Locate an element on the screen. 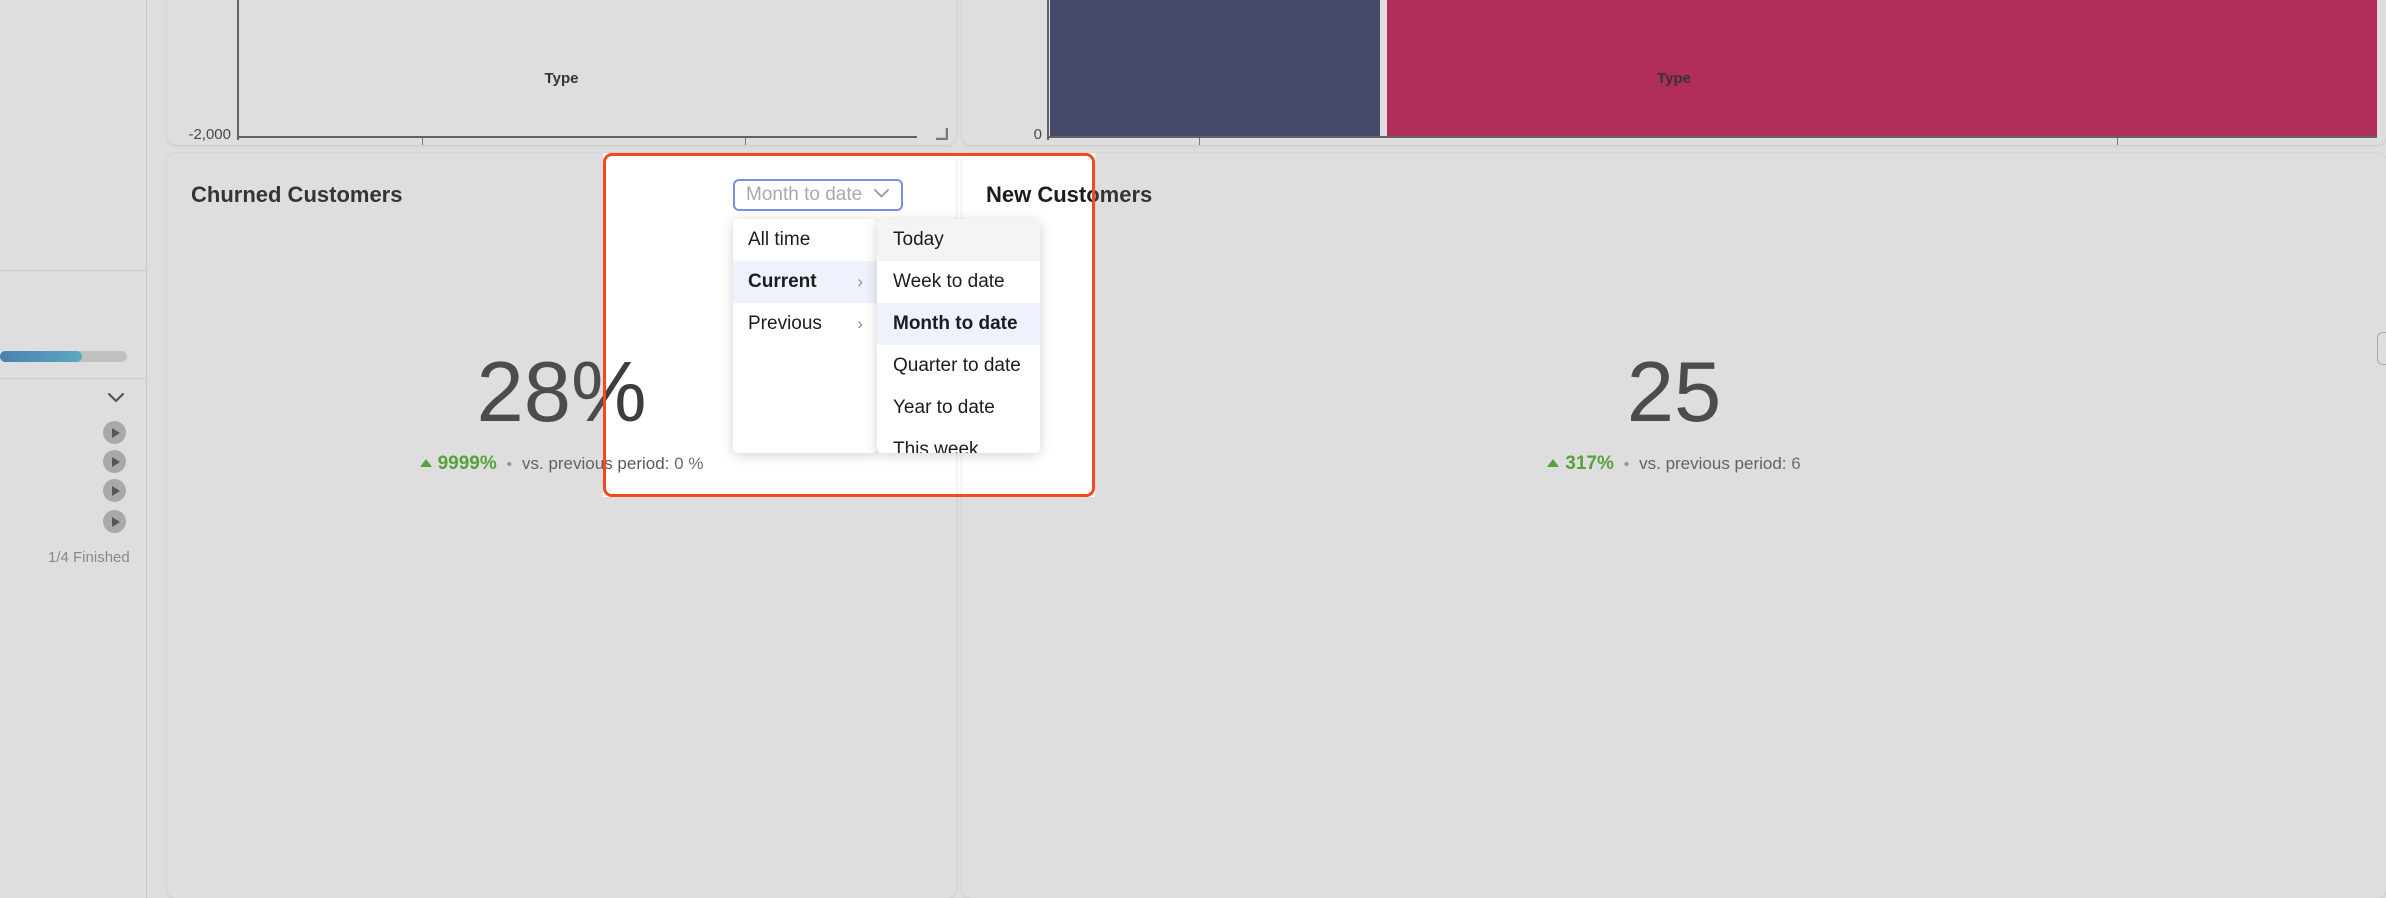 The width and height of the screenshot is (2386, 898). menu-item-label: All time is located at coordinates (779, 239).